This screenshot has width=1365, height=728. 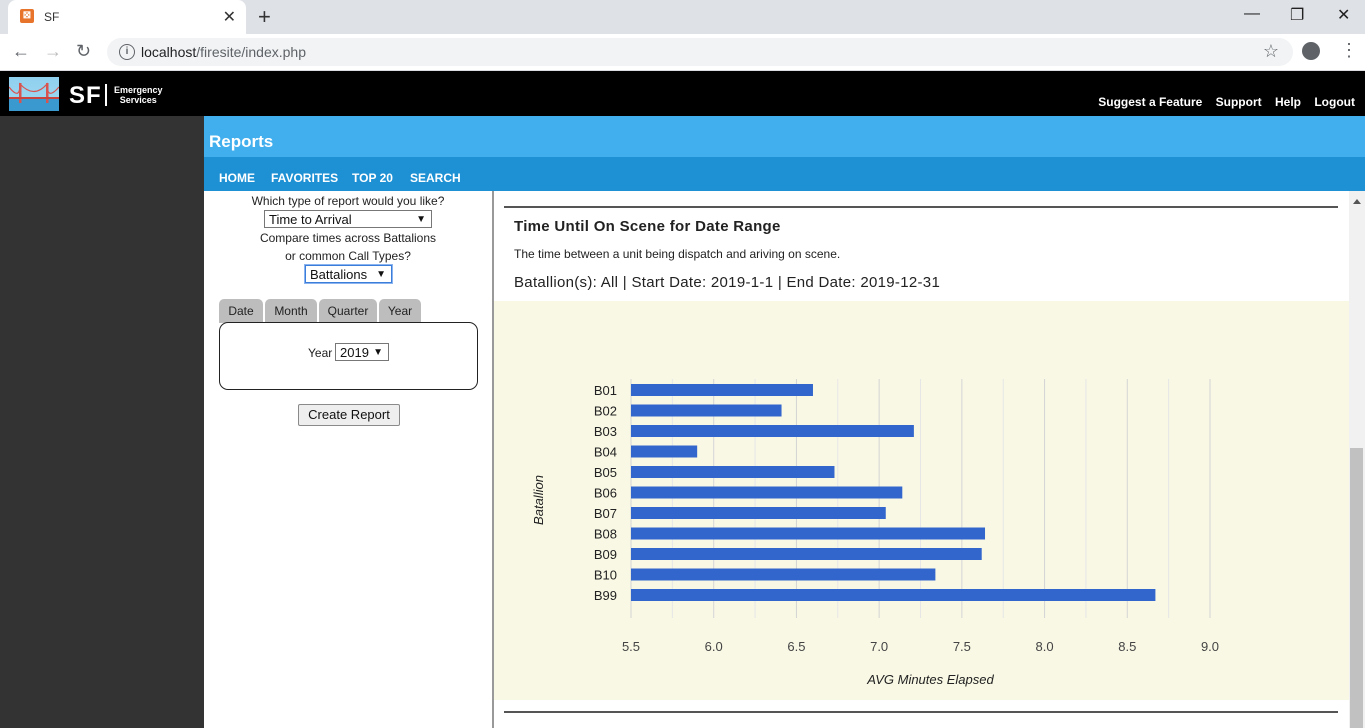 I want to click on browser-toolbar: ← → ↻ i localhost/firesite/index.php ☆, so click(x=682, y=52).